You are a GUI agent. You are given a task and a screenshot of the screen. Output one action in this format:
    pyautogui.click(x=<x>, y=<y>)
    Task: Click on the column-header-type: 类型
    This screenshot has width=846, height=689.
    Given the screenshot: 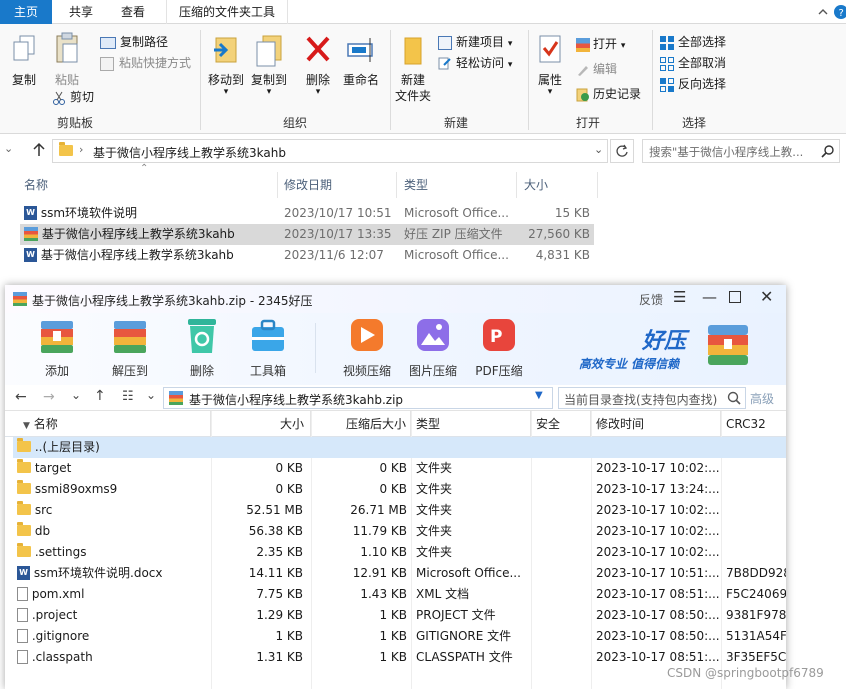 What is the action you would take?
    pyautogui.click(x=416, y=185)
    